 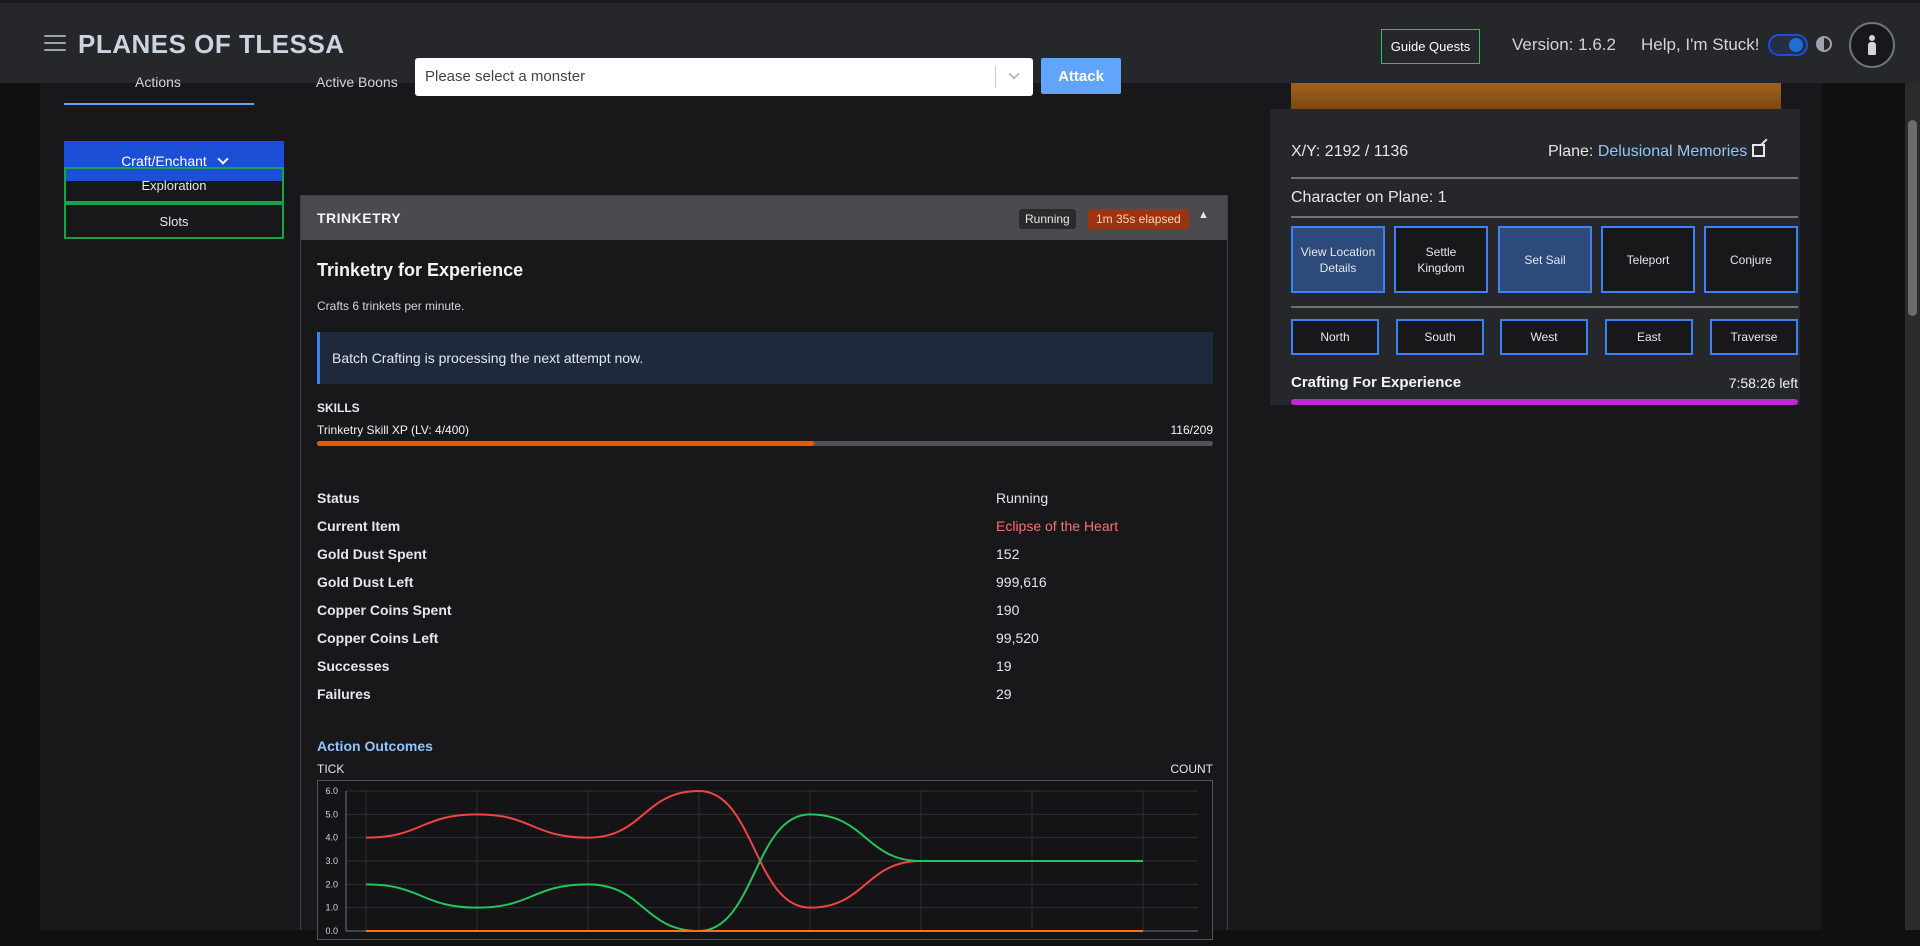 I want to click on row-value: 19, so click(x=1004, y=666).